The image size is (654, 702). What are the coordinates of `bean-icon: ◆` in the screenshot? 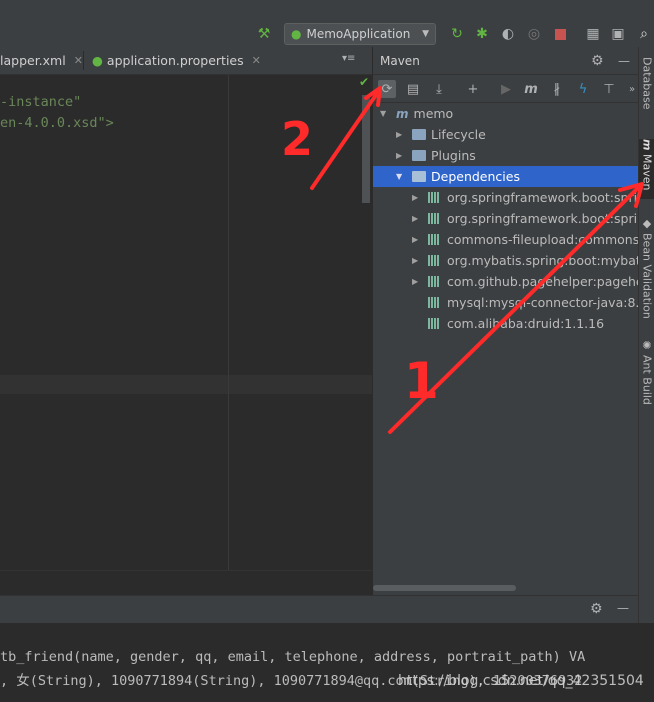 It's located at (647, 223).